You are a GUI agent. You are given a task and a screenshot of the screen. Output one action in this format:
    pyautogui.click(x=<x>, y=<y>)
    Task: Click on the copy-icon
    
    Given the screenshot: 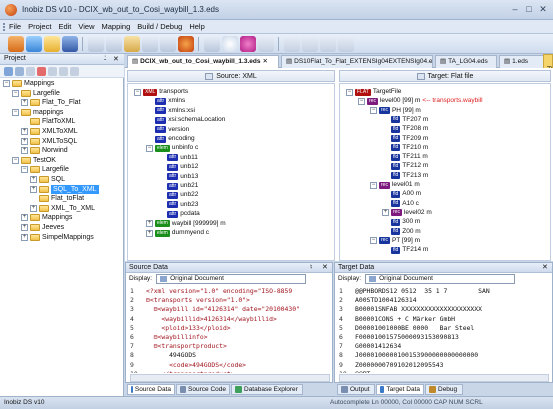 What is the action you would take?
    pyautogui.click(x=114, y=44)
    